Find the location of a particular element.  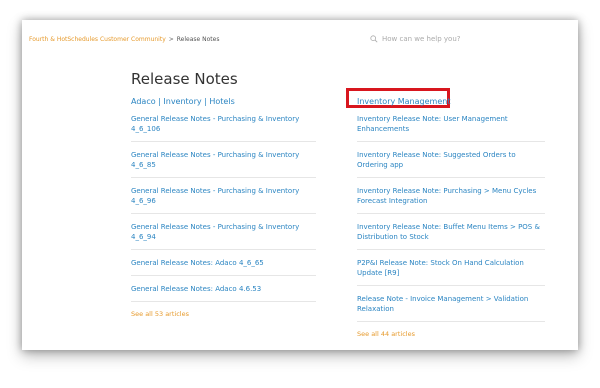

search-icon is located at coordinates (374, 39).